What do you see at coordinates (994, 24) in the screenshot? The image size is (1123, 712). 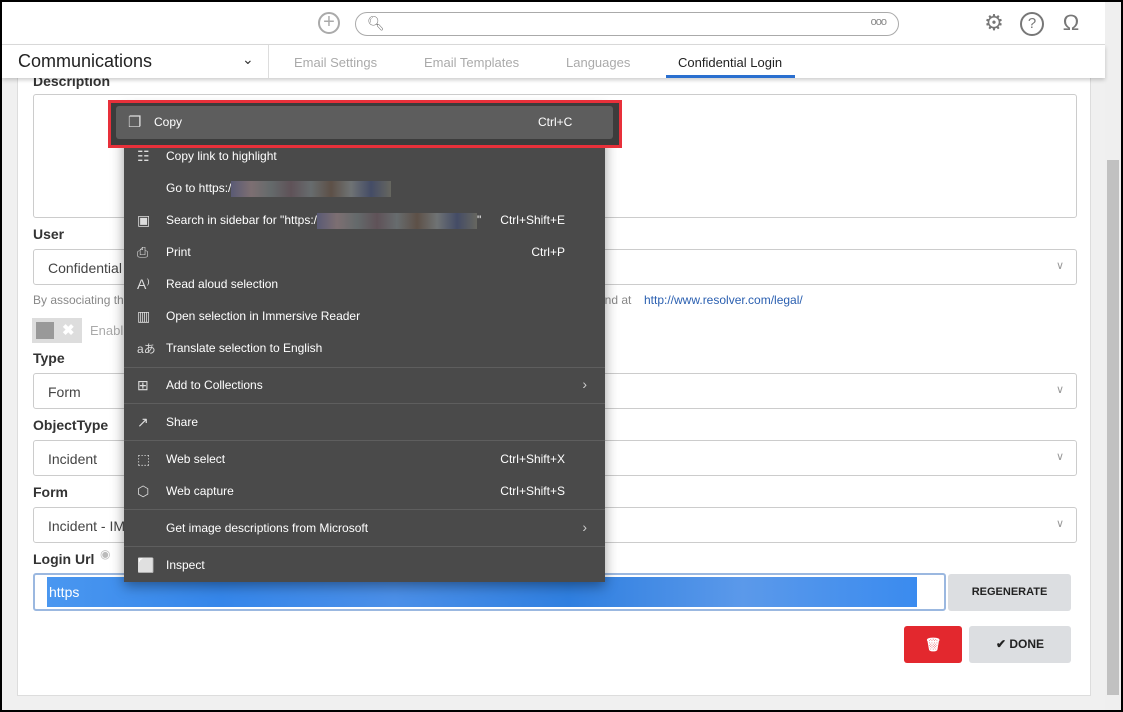 I see `gear-icon: ⚙` at bounding box center [994, 24].